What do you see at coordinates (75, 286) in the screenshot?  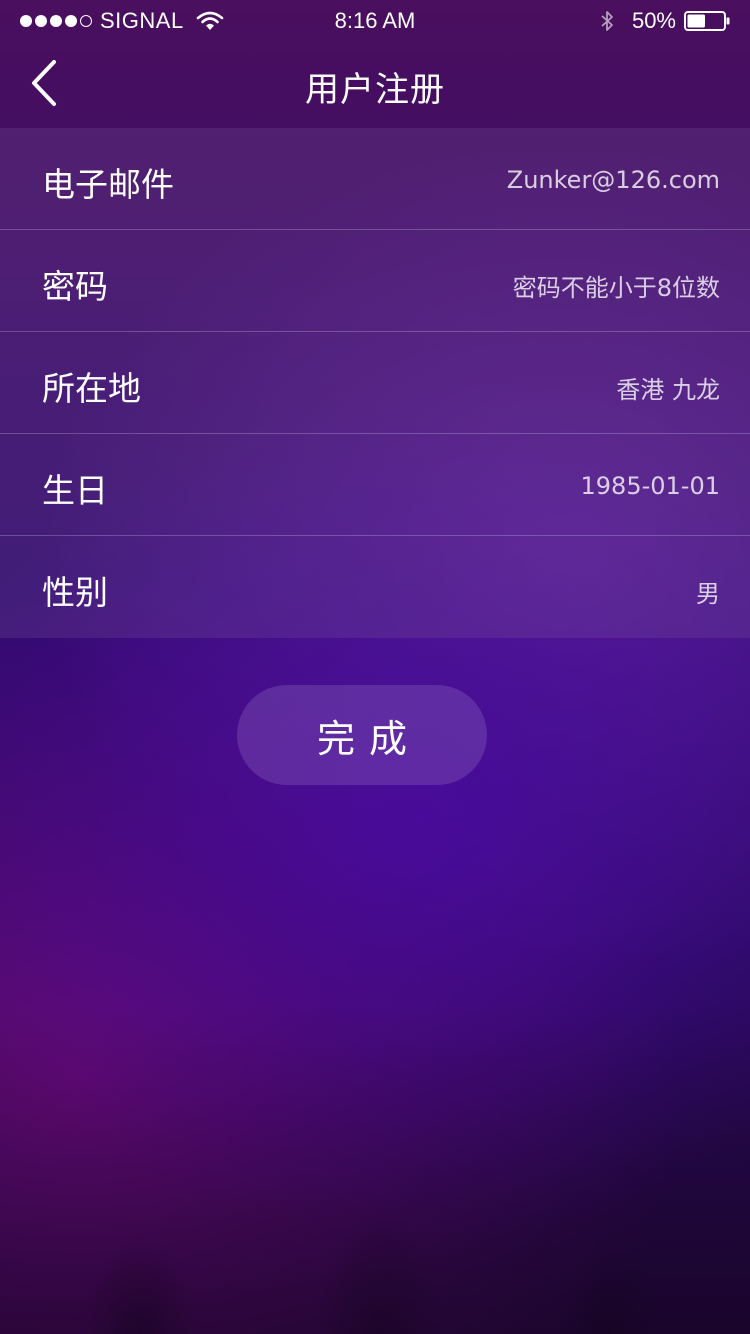 I see `password-label: 密码` at bounding box center [75, 286].